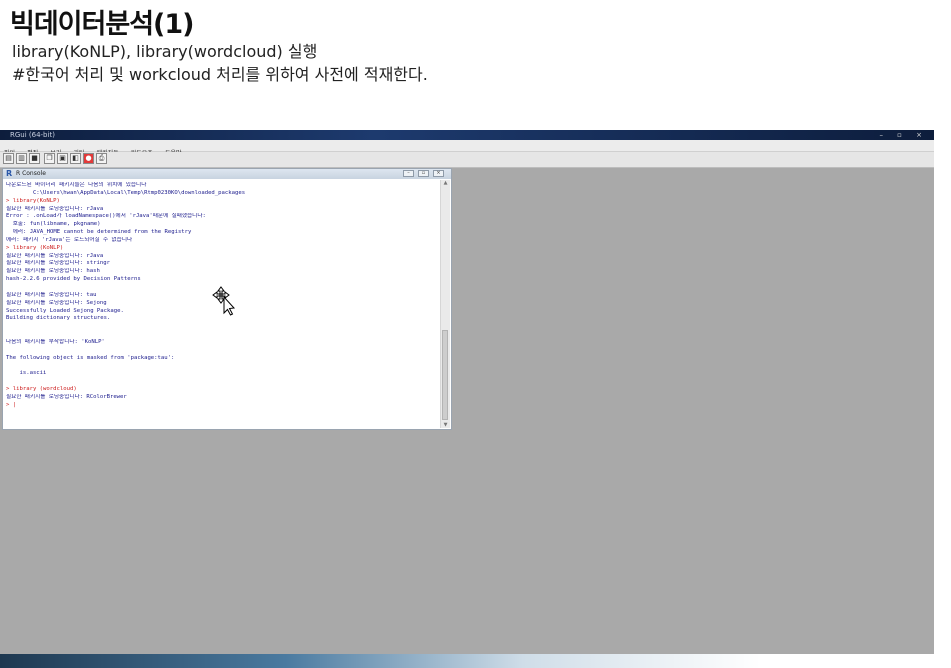  I want to click on paste-icon: ▣, so click(62, 158).